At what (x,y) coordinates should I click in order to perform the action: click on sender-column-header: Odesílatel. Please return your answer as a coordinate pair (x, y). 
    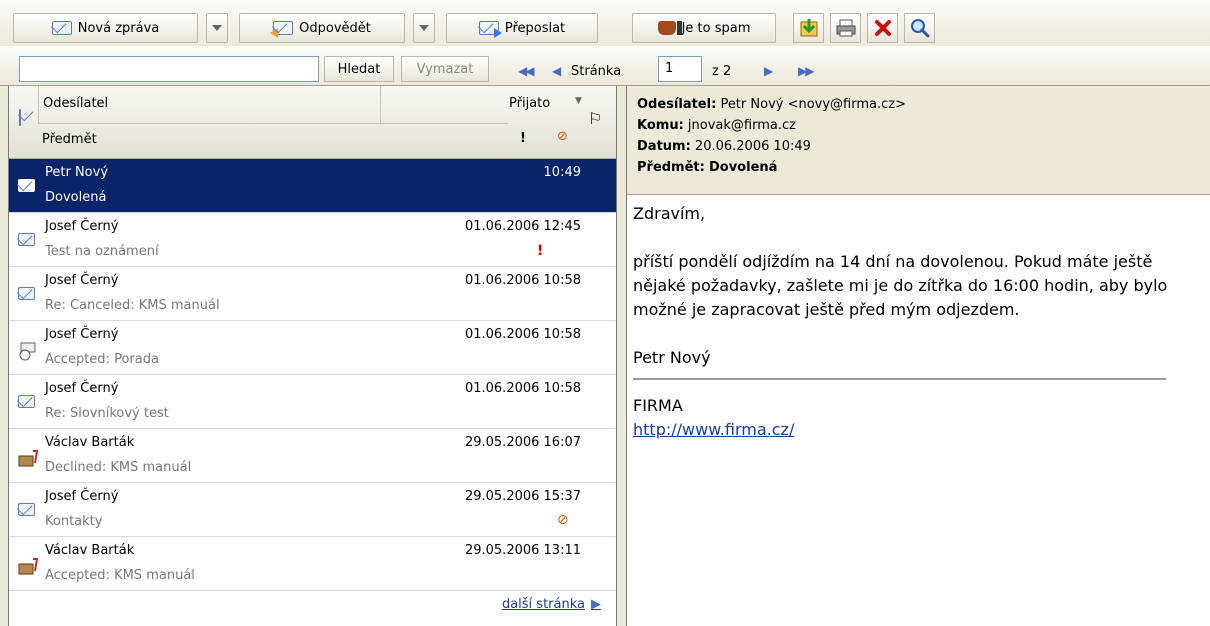
    Looking at the image, I should click on (209, 104).